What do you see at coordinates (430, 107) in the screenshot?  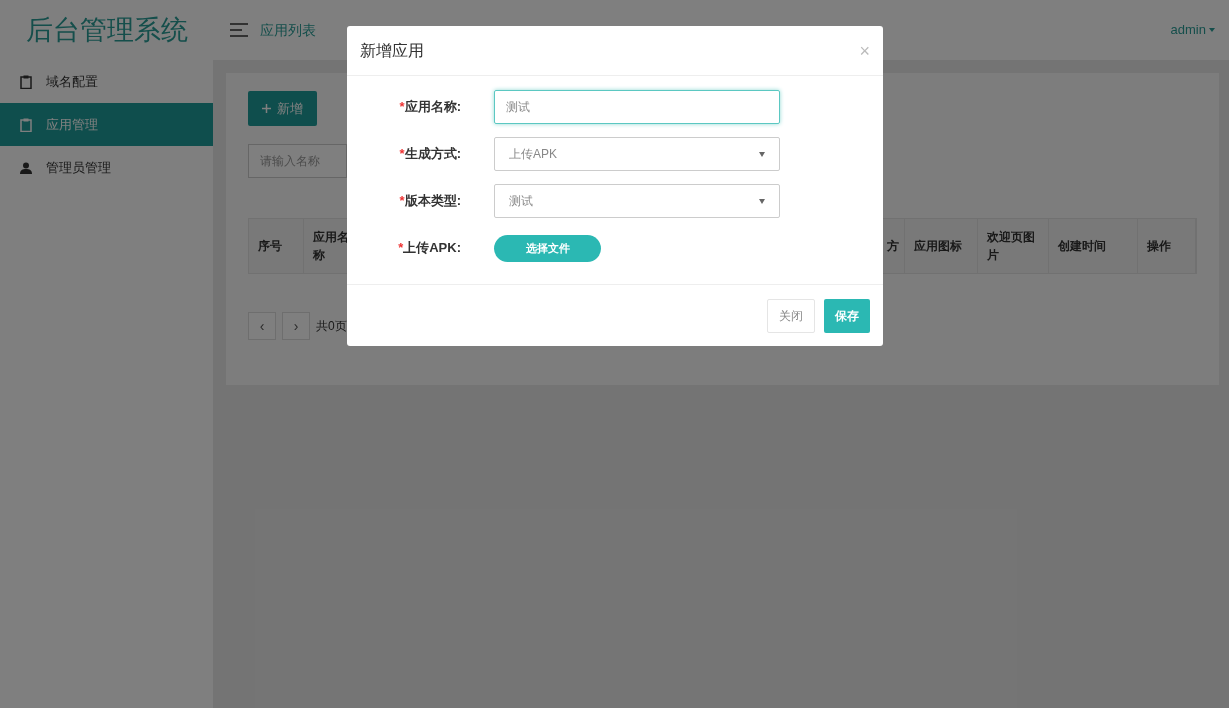 I see `field-label: *应用名称:` at bounding box center [430, 107].